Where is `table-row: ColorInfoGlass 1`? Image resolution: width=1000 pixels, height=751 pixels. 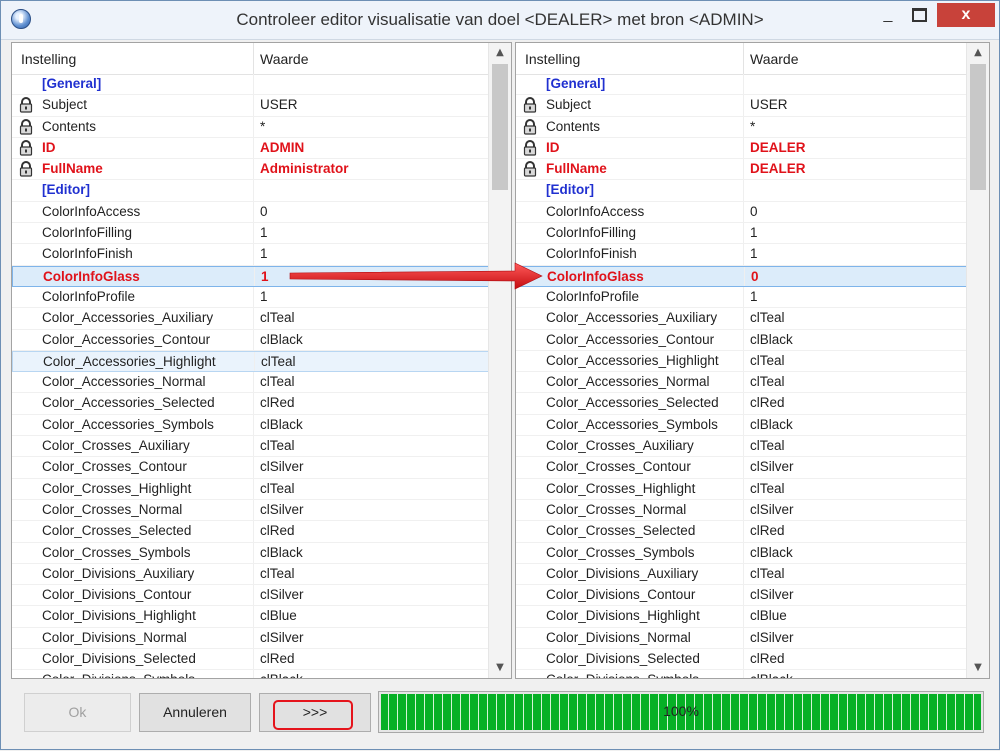 table-row: ColorInfoGlass 1 is located at coordinates (251, 276).